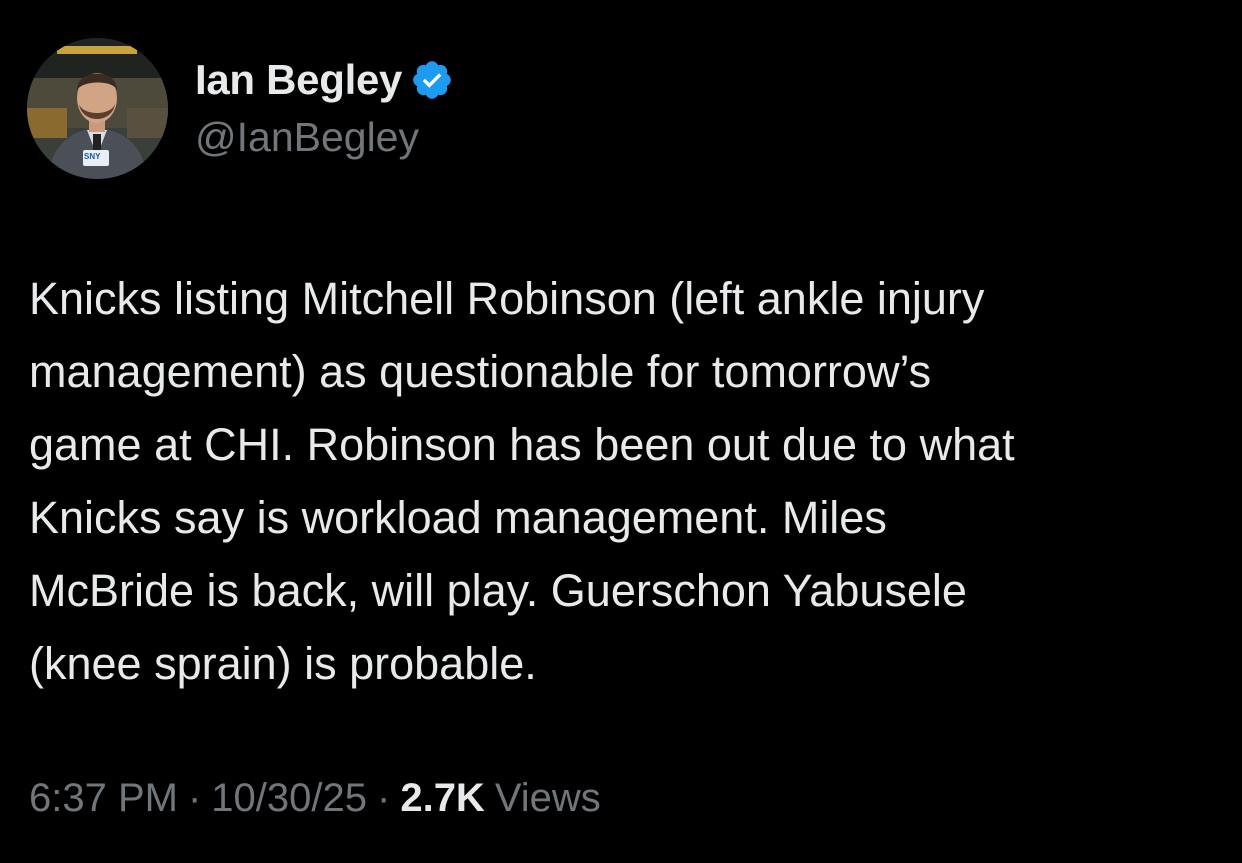  What do you see at coordinates (92, 156) in the screenshot?
I see `avatar-logo-text: SNY` at bounding box center [92, 156].